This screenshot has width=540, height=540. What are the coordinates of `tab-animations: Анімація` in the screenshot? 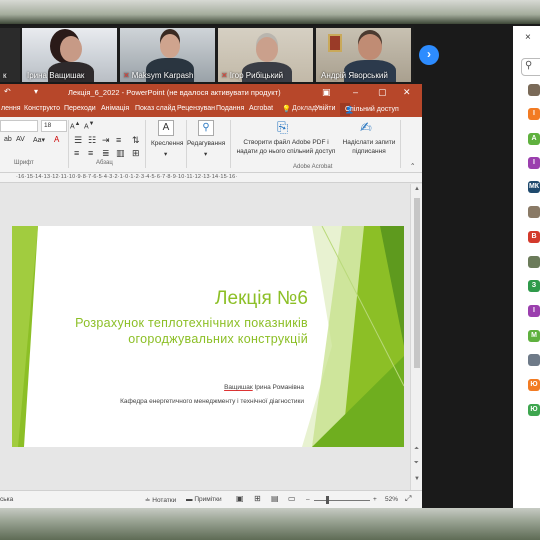 It's located at (115, 108).